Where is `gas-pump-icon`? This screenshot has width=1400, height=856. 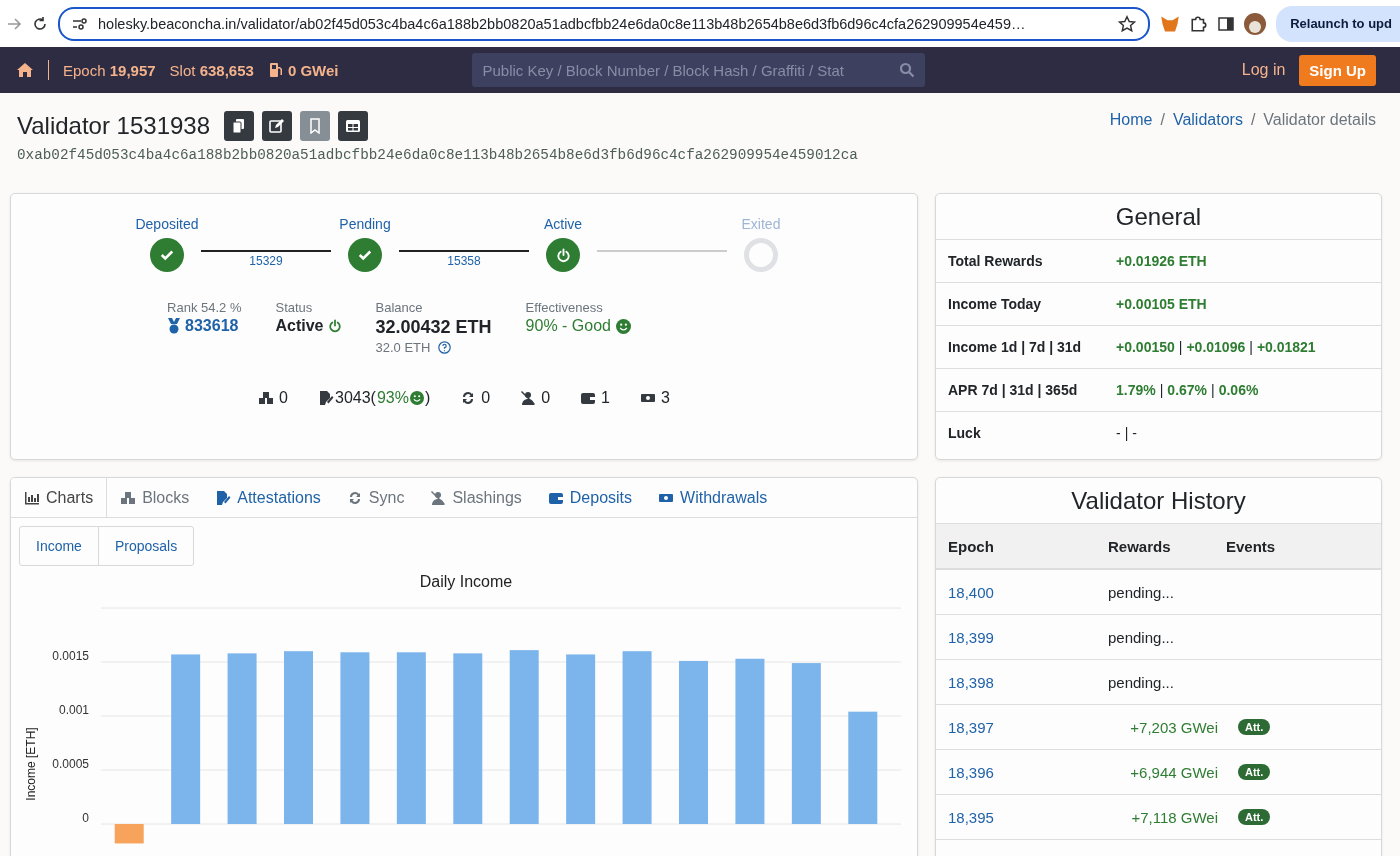 gas-pump-icon is located at coordinates (275, 70).